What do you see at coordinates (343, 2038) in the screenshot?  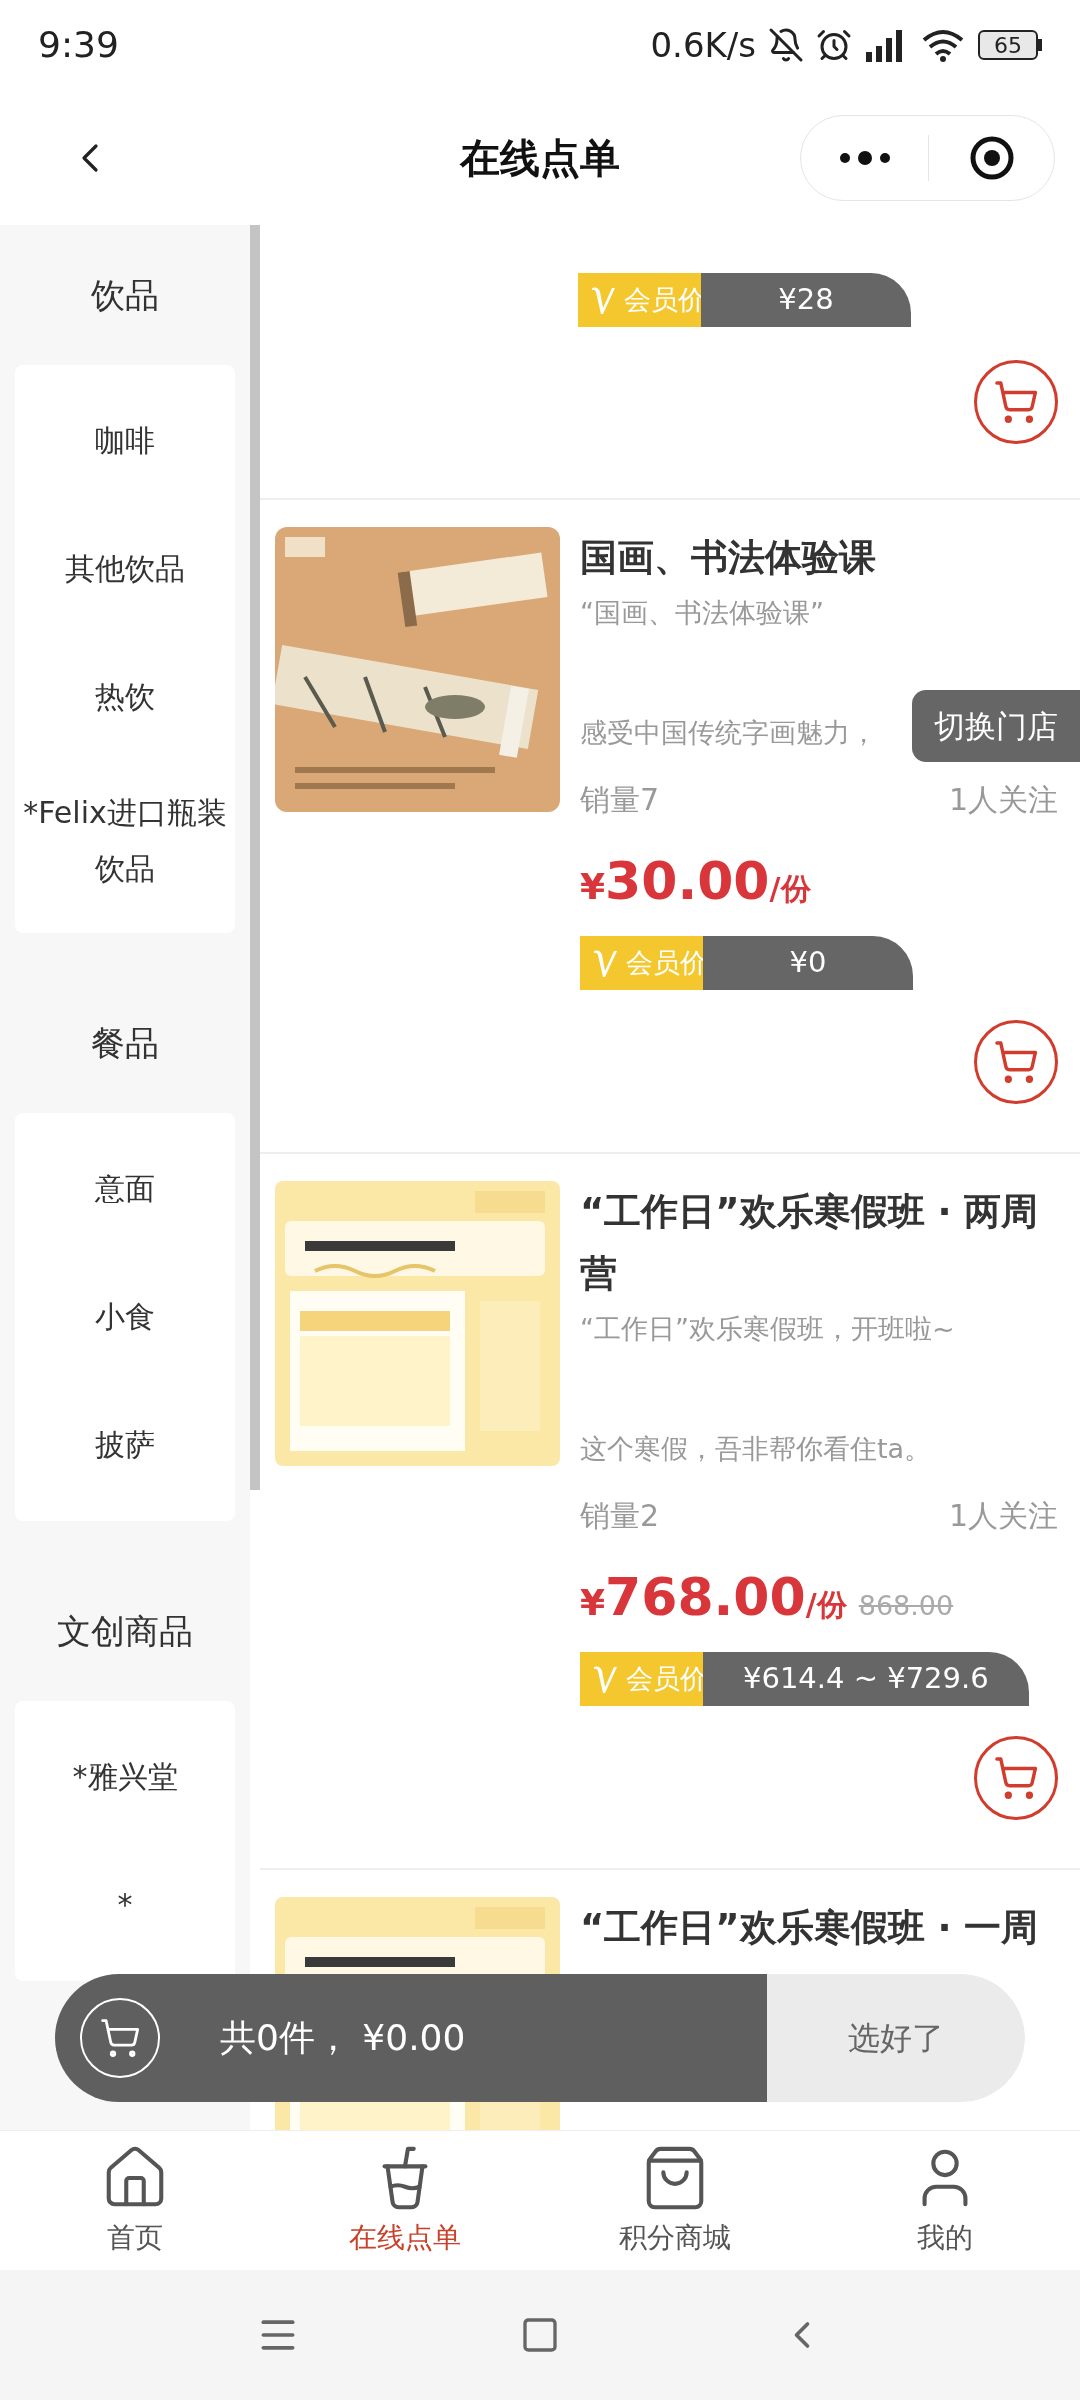 I see `cart-total: 共0件， ¥0.00` at bounding box center [343, 2038].